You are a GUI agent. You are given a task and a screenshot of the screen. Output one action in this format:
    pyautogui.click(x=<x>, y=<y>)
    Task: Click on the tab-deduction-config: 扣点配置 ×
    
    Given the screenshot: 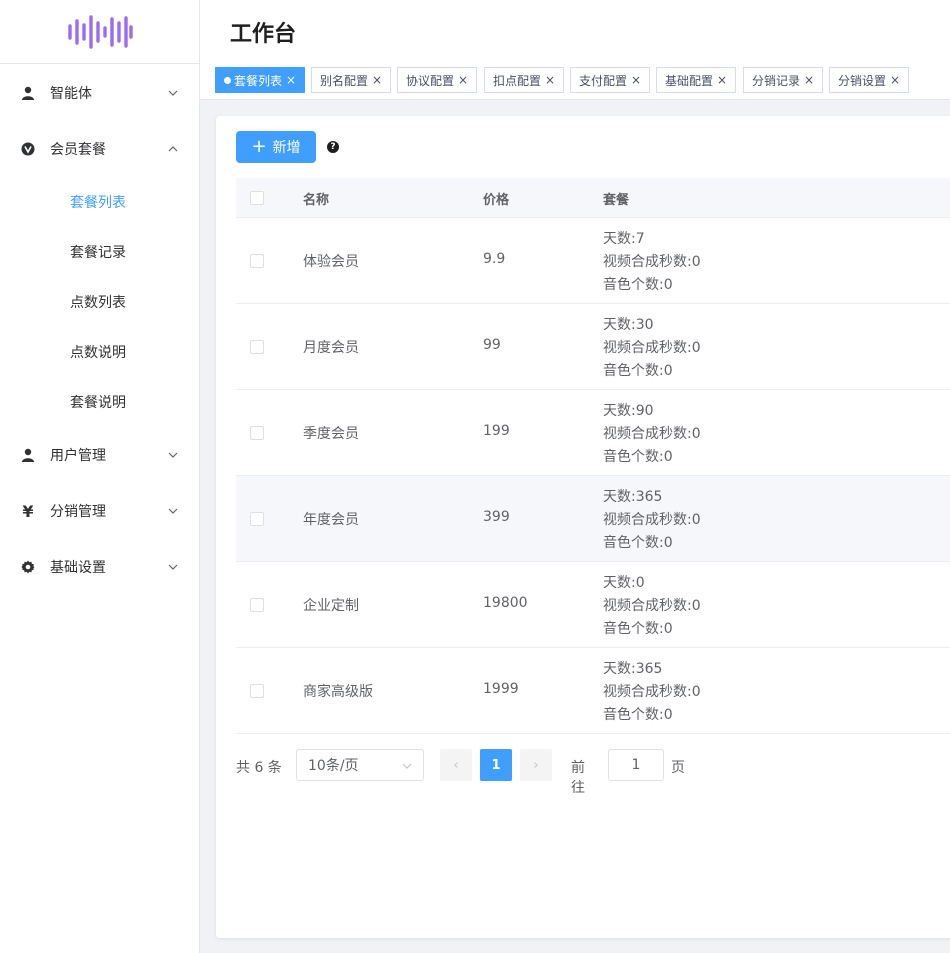 What is the action you would take?
    pyautogui.click(x=524, y=80)
    